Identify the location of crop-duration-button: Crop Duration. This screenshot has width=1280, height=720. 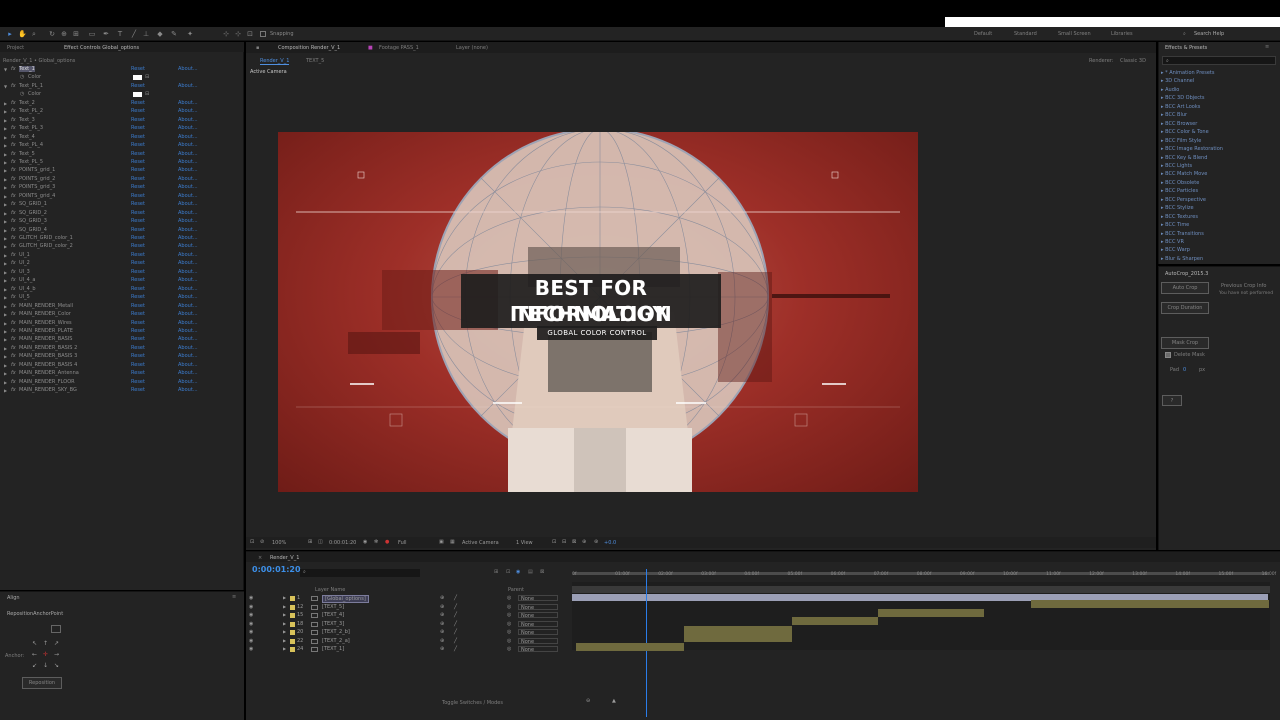
(1185, 308).